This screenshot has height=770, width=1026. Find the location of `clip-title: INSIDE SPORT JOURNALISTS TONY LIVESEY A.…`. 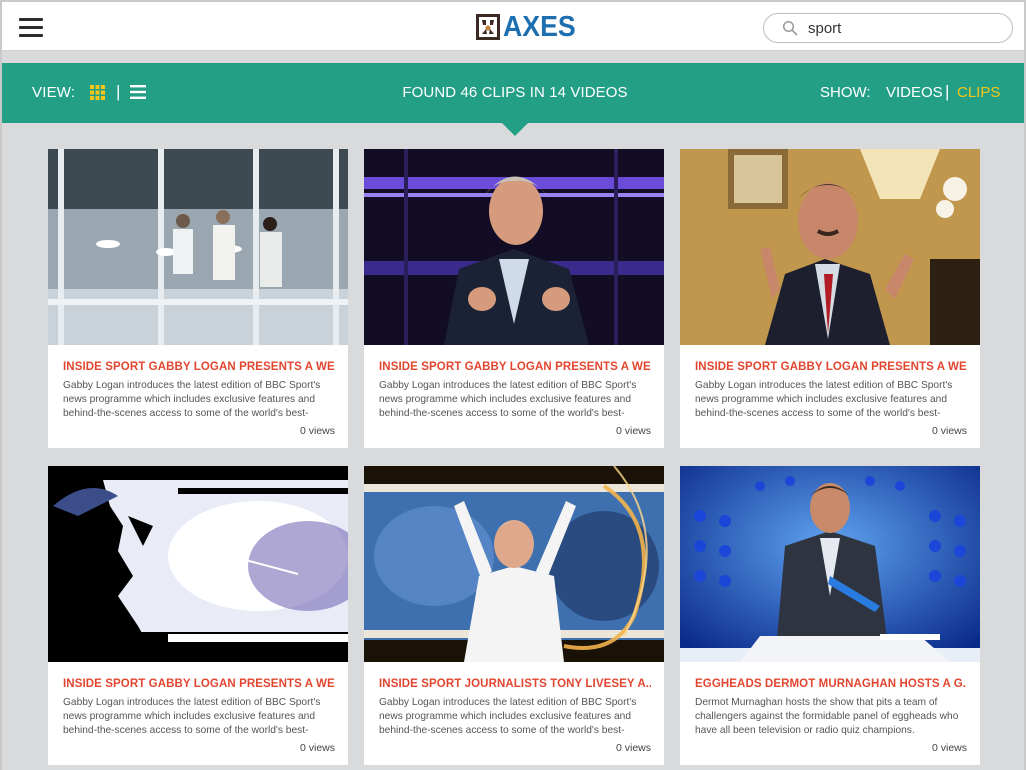

clip-title: INSIDE SPORT JOURNALISTS TONY LIVESEY A.… is located at coordinates (515, 684).